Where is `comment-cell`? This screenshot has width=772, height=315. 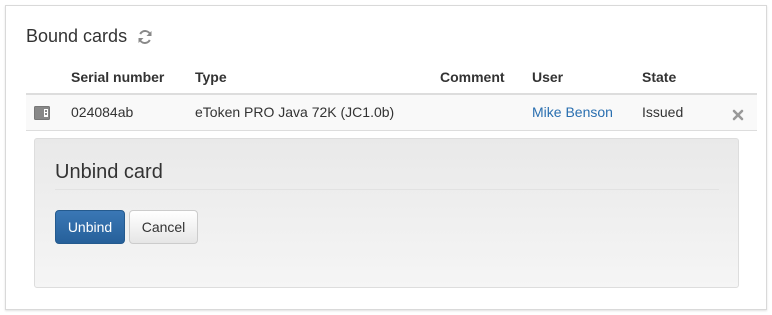 comment-cell is located at coordinates (478, 112).